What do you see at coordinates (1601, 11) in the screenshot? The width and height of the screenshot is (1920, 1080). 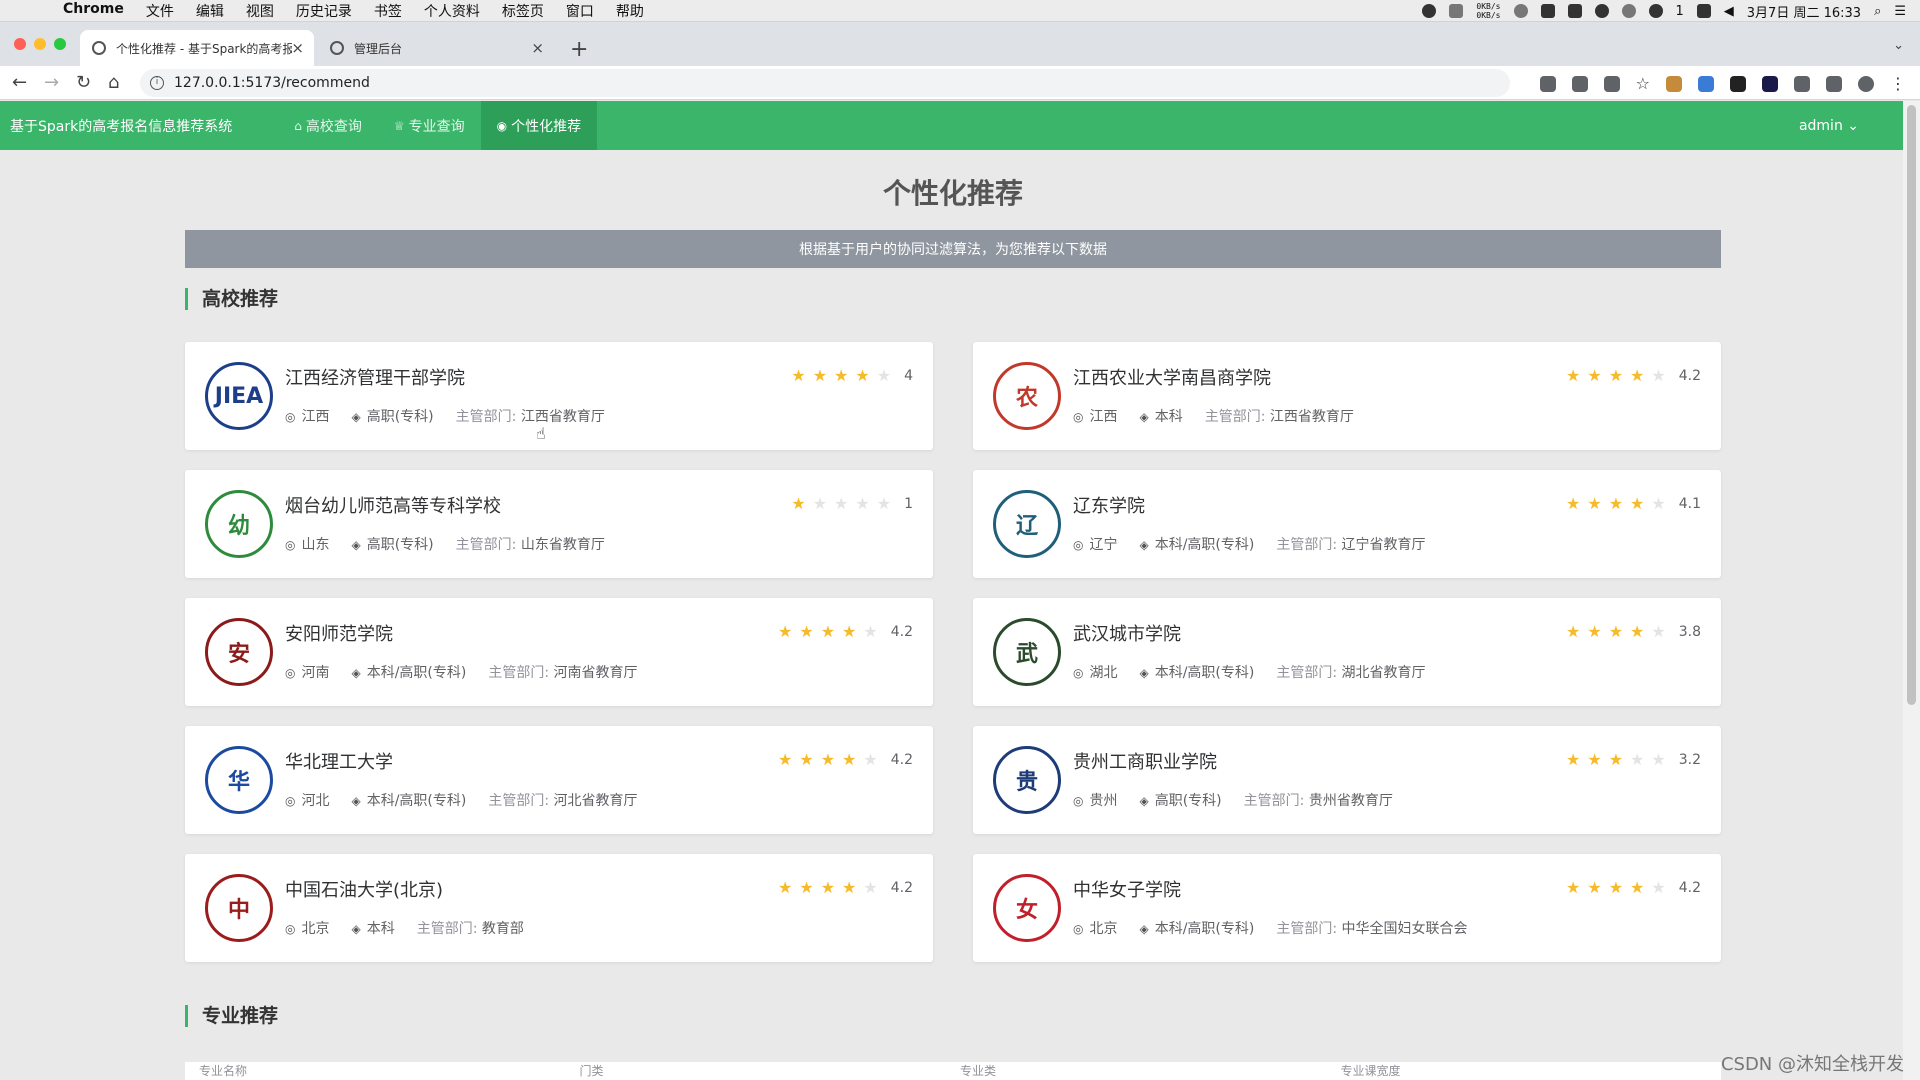 I see `app-icon` at bounding box center [1601, 11].